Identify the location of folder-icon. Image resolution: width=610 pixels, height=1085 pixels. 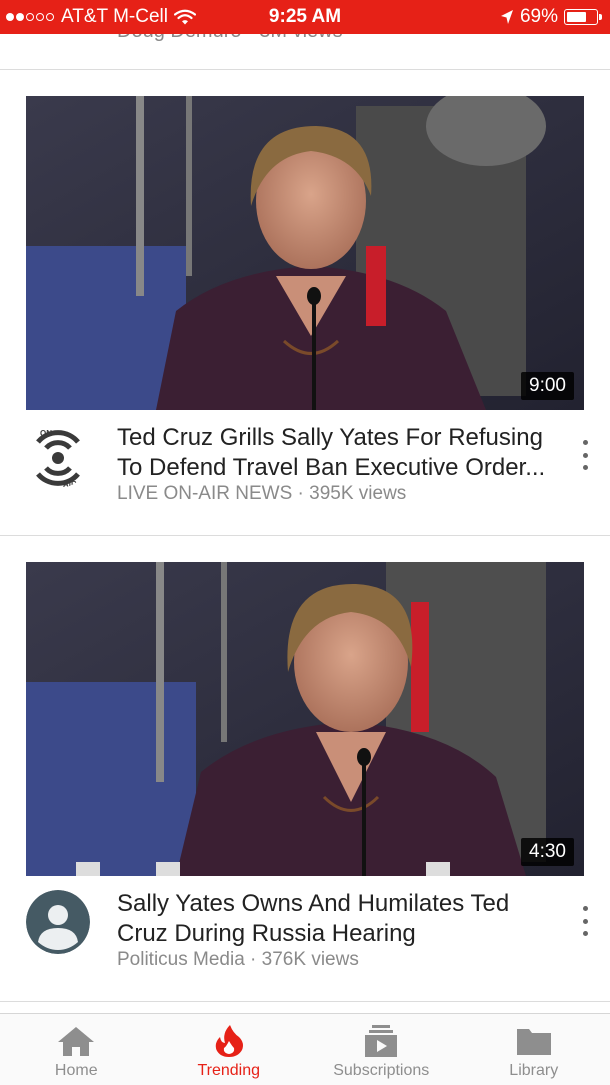
(533, 1042).